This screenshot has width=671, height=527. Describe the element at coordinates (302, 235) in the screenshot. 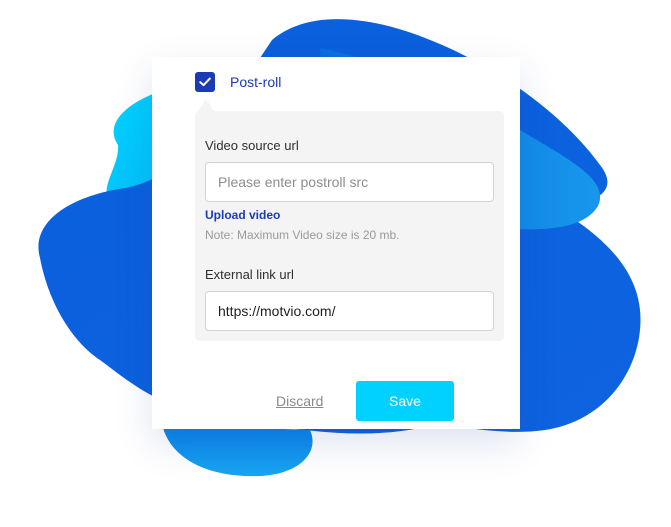

I see `upload-size-note: Note: Maximum Video size is 20 mb.` at that location.